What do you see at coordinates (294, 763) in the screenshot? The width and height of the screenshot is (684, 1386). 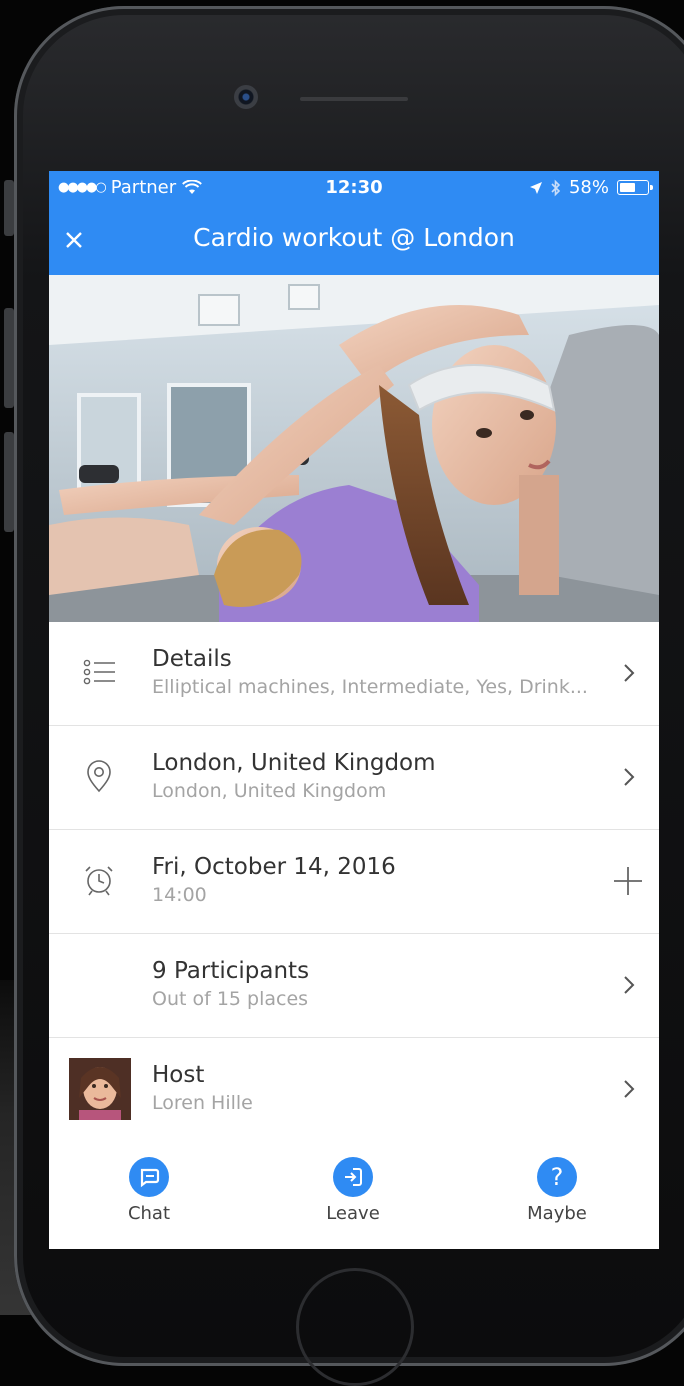 I see `location-title: London, United Kingdom` at bounding box center [294, 763].